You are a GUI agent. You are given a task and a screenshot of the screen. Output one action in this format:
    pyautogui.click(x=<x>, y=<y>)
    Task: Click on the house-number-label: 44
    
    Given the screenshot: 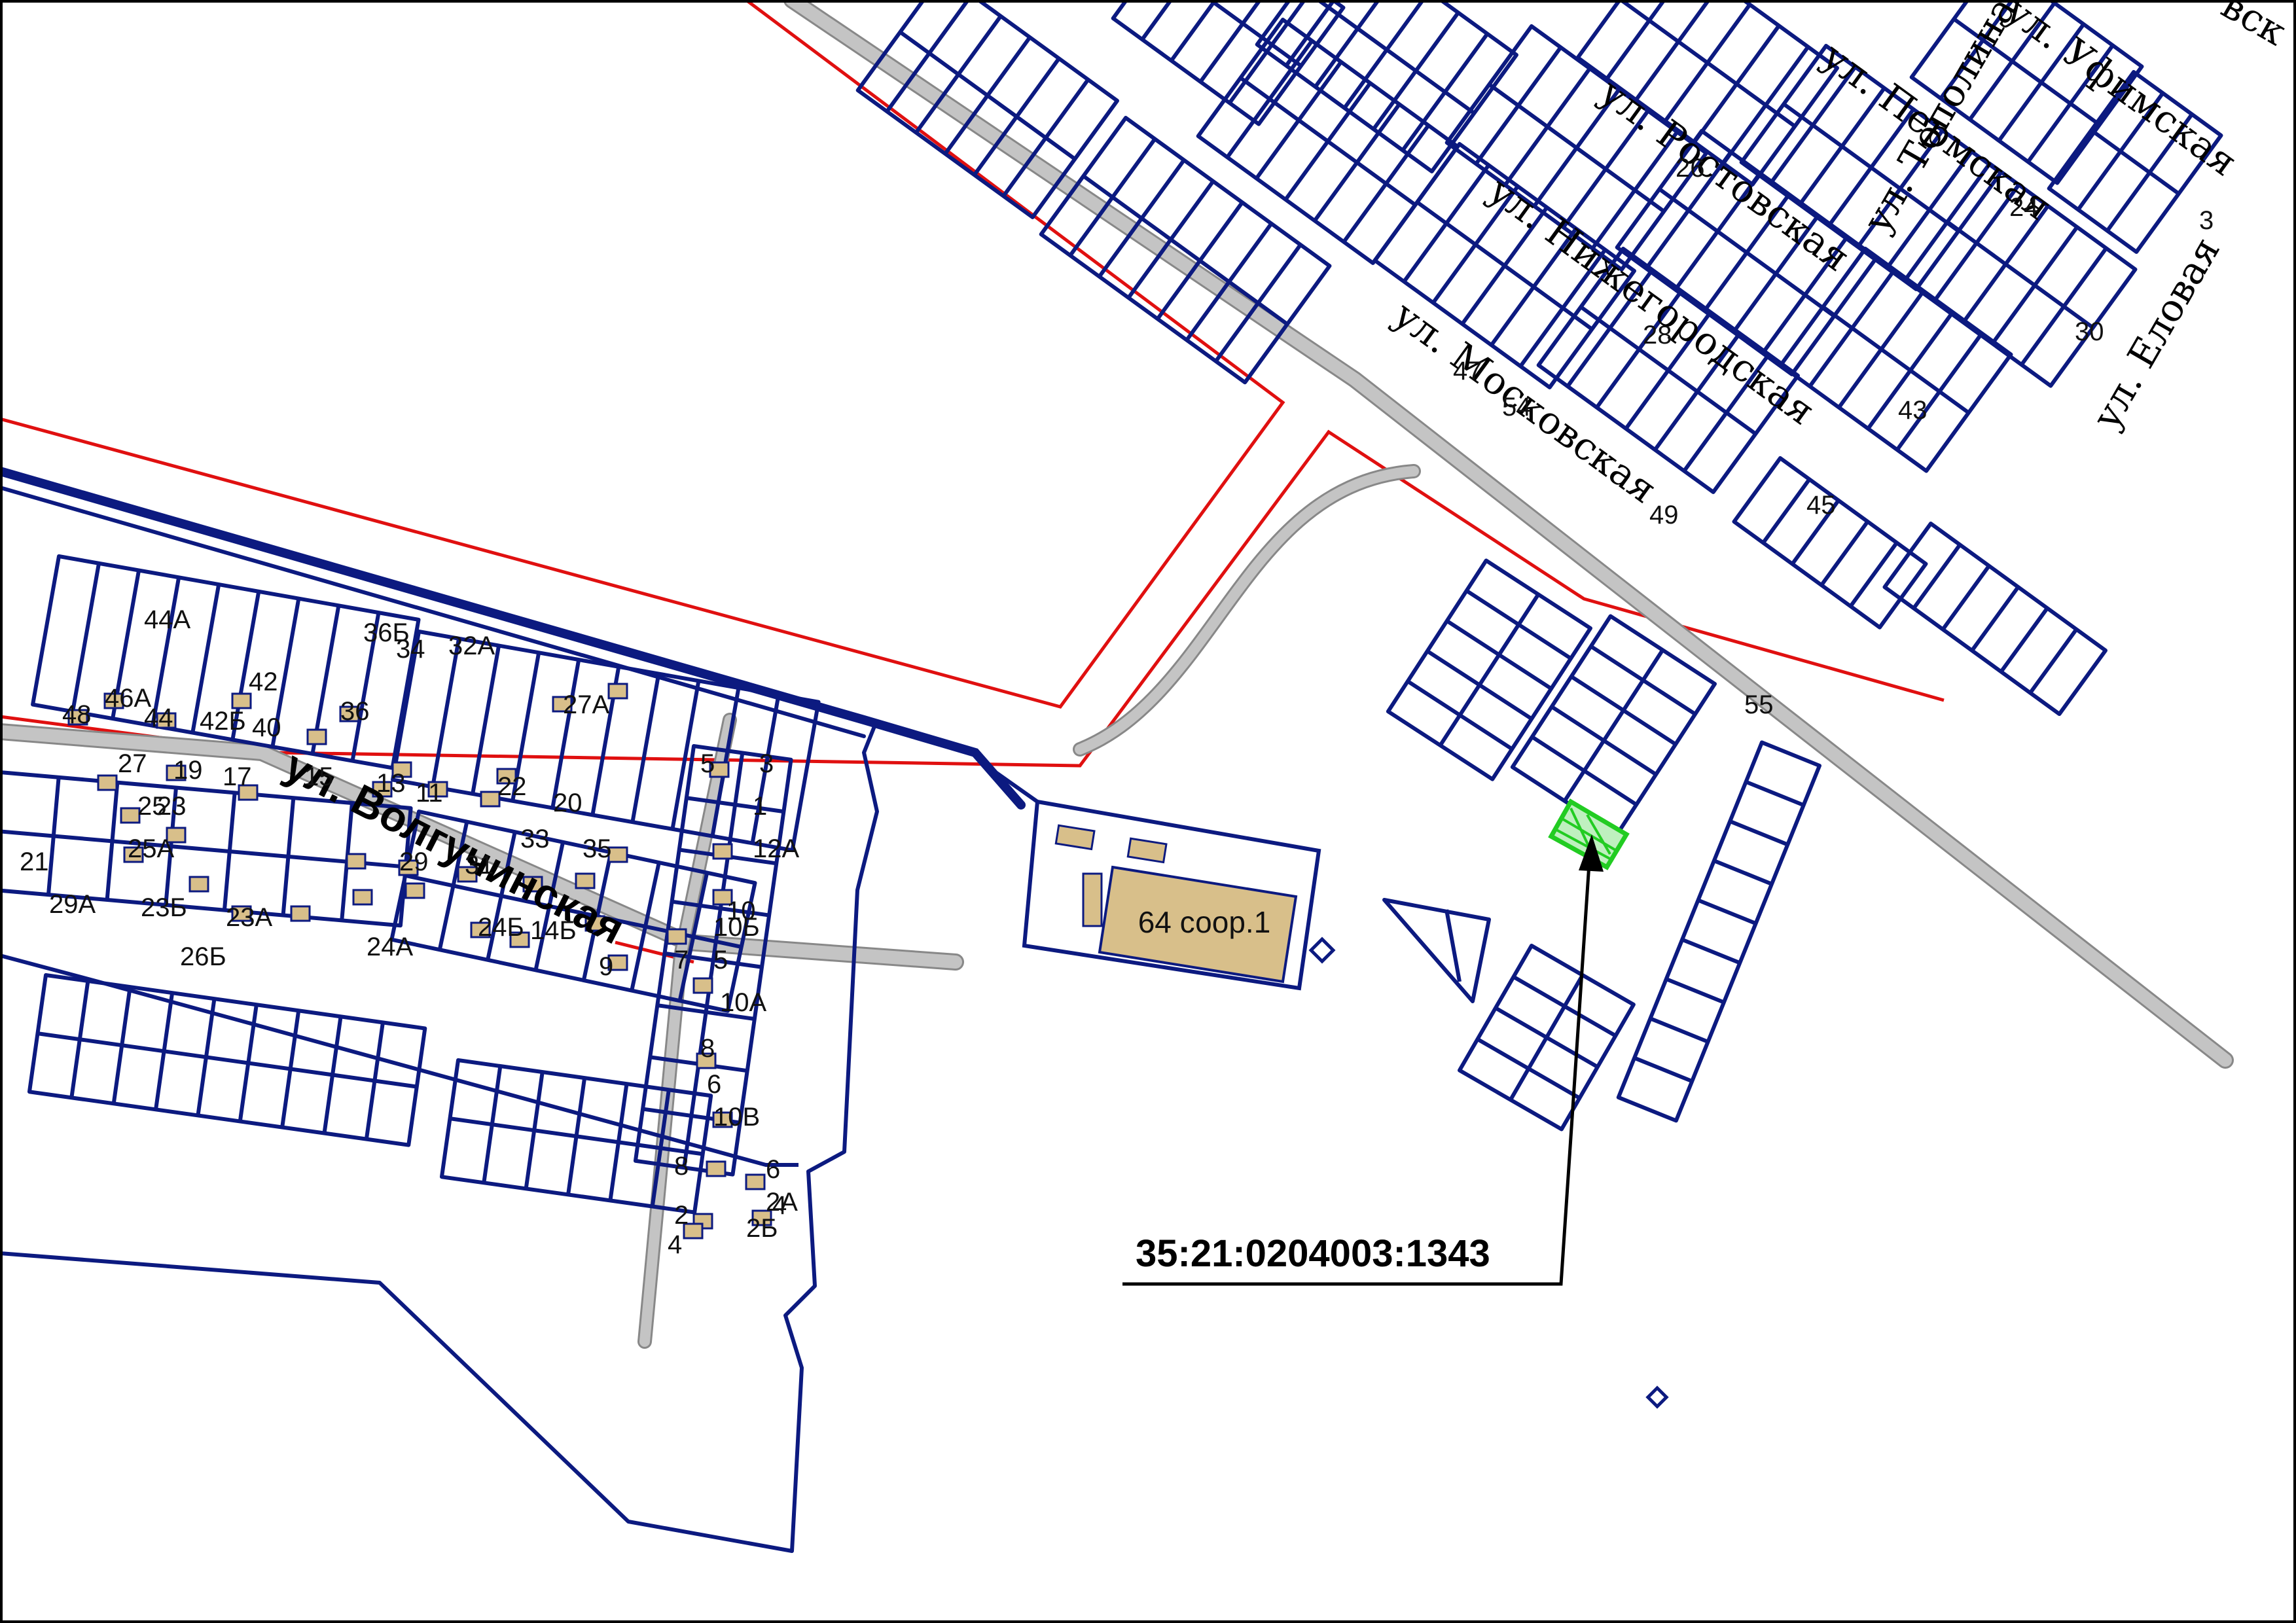 What is the action you would take?
    pyautogui.click(x=158, y=718)
    